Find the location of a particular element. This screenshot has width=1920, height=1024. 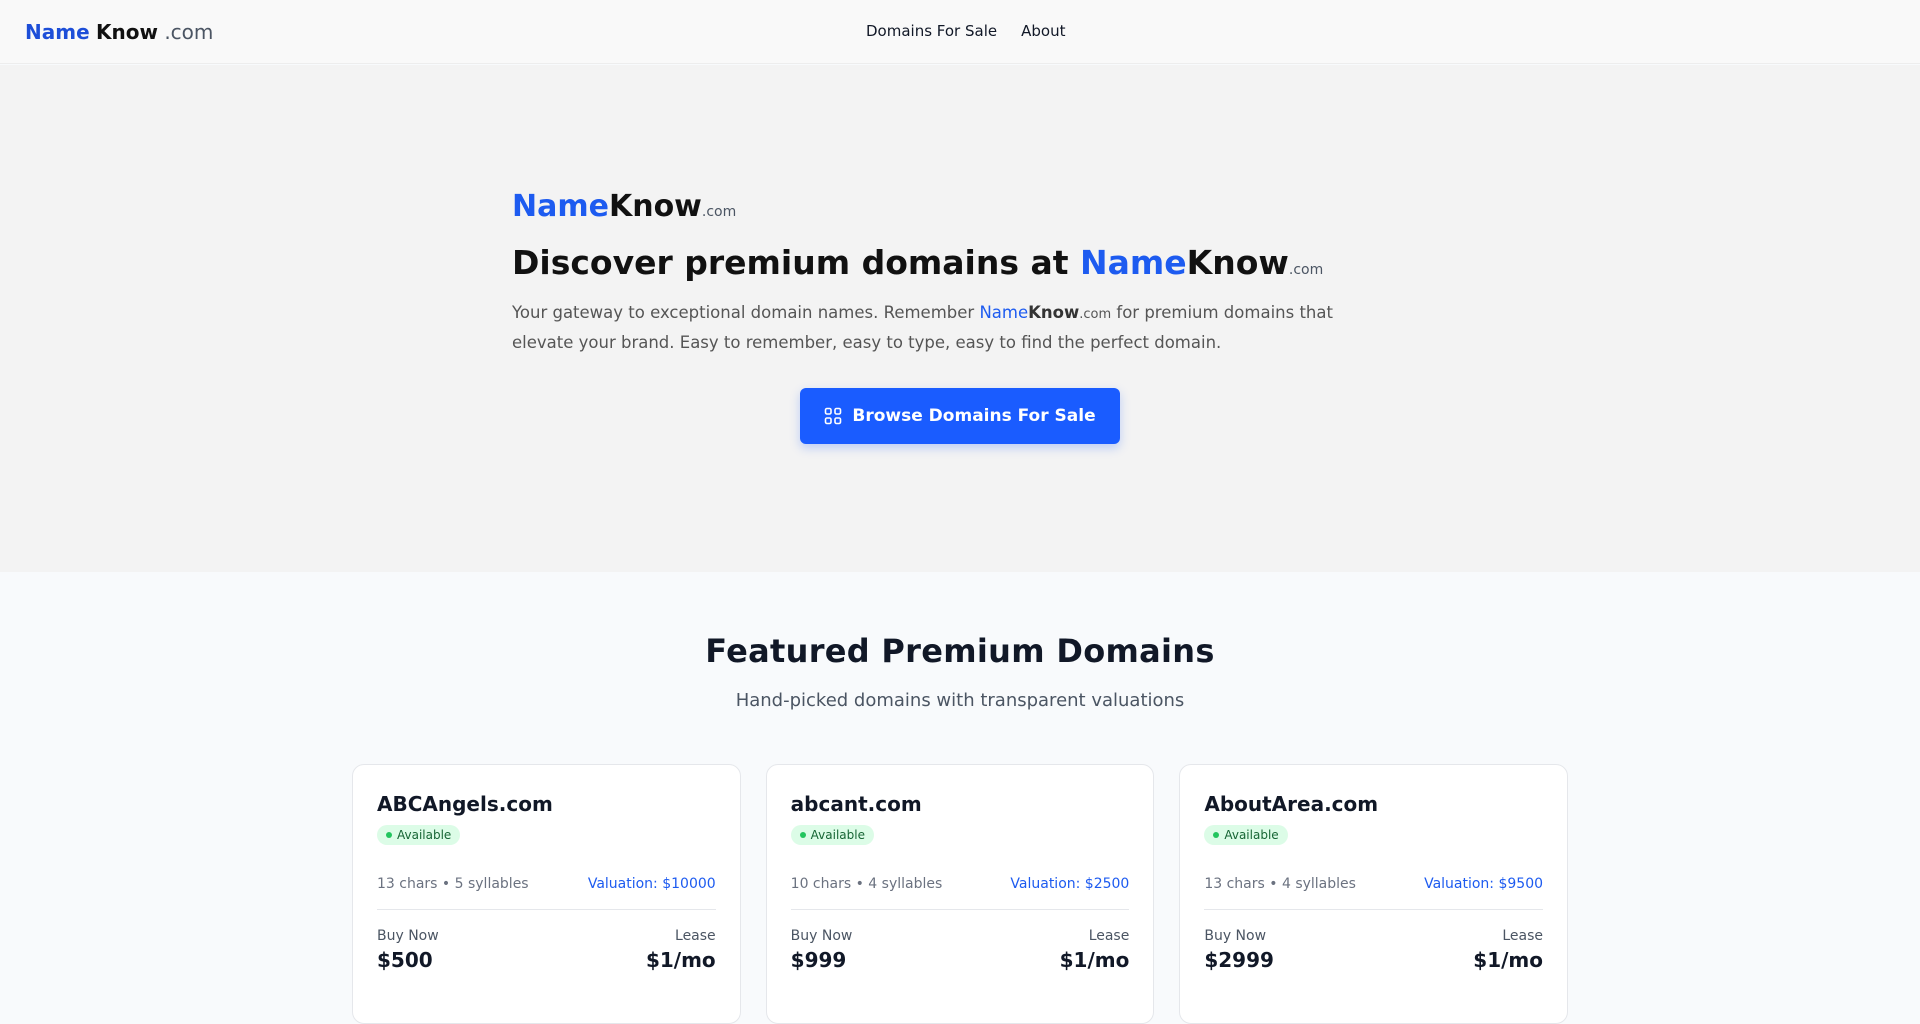

buy-price: $999 is located at coordinates (818, 960).